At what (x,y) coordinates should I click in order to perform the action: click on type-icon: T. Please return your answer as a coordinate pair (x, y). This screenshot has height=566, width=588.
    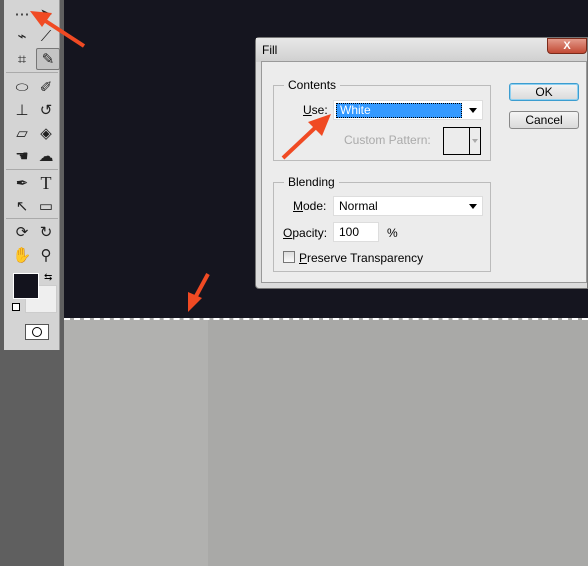
    Looking at the image, I should click on (46, 183).